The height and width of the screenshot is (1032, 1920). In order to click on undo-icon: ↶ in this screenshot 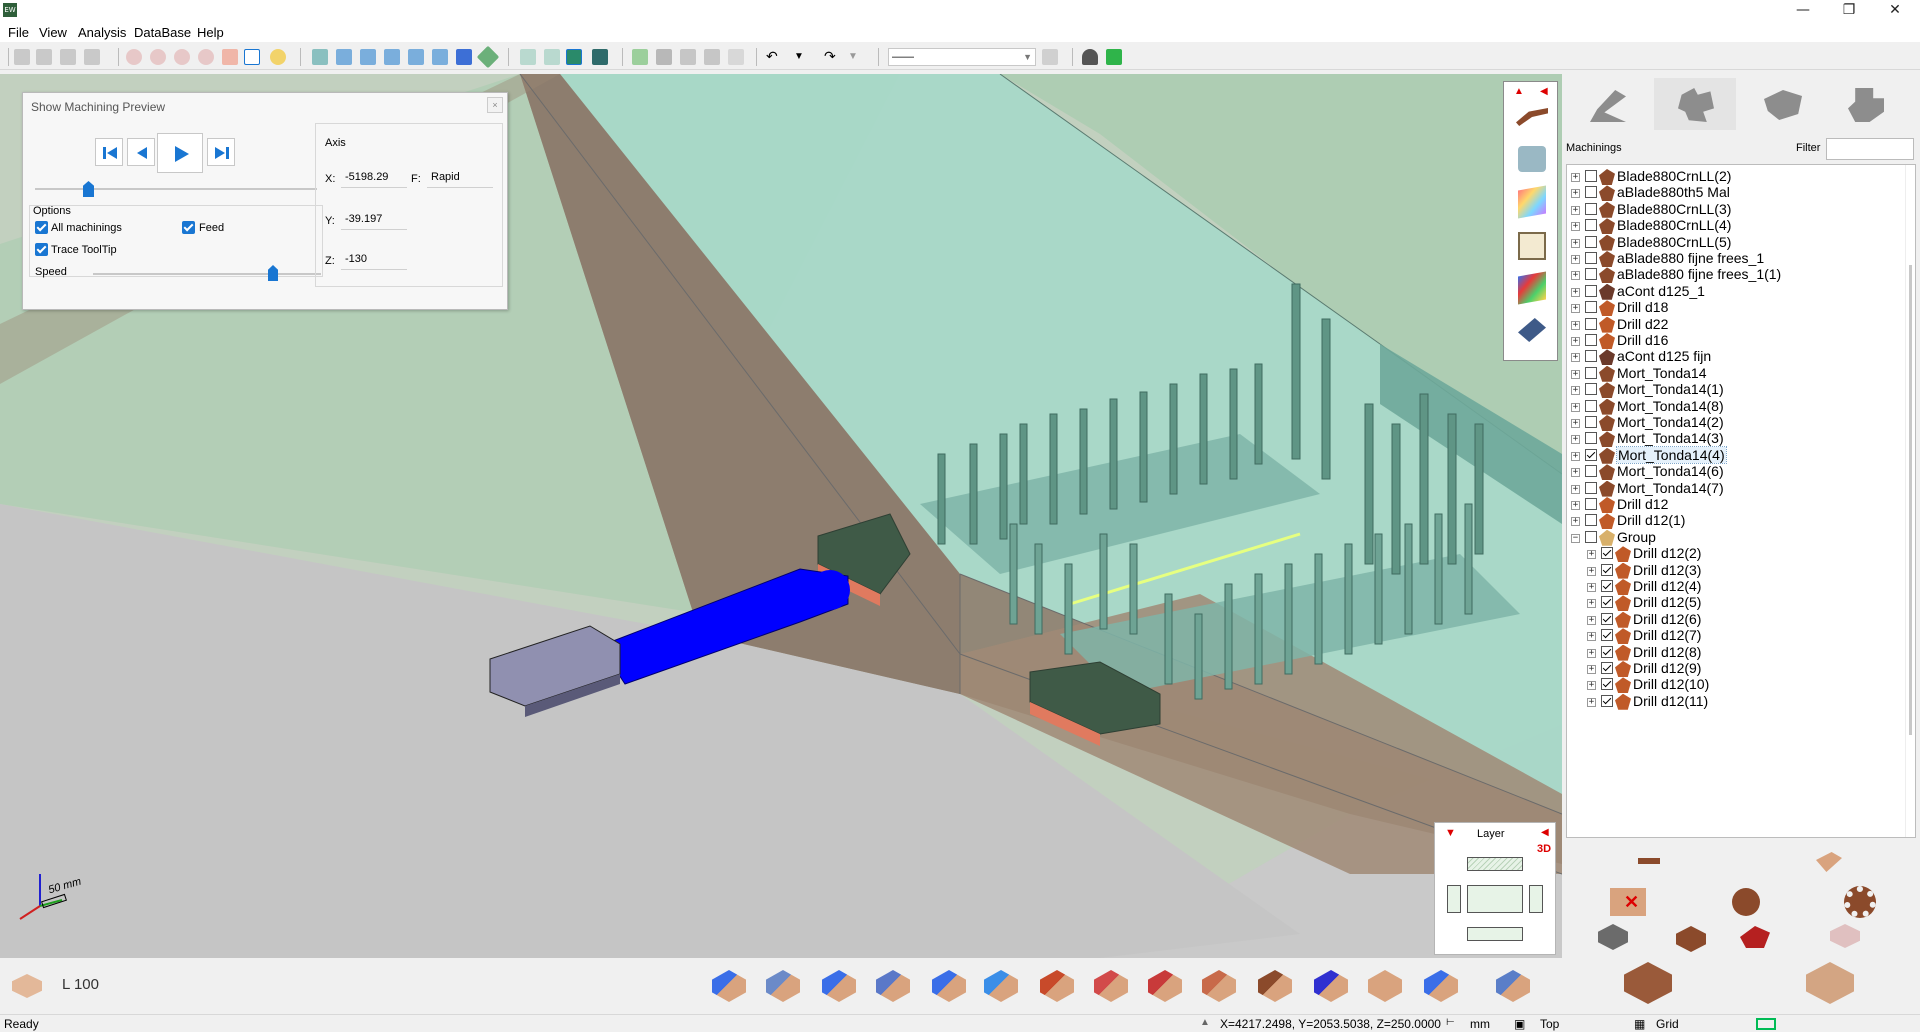, I will do `click(774, 57)`.